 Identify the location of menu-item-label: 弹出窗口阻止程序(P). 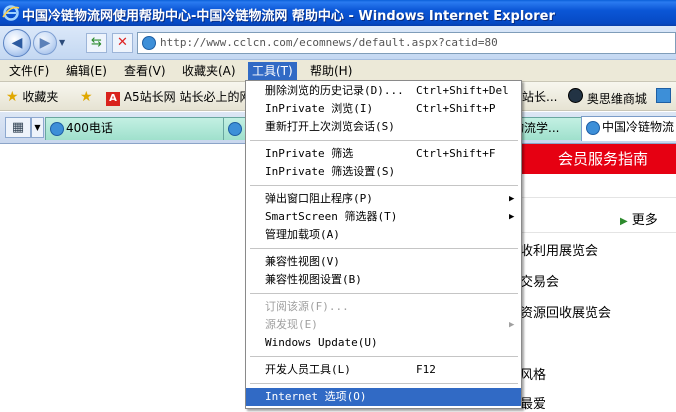
(319, 198).